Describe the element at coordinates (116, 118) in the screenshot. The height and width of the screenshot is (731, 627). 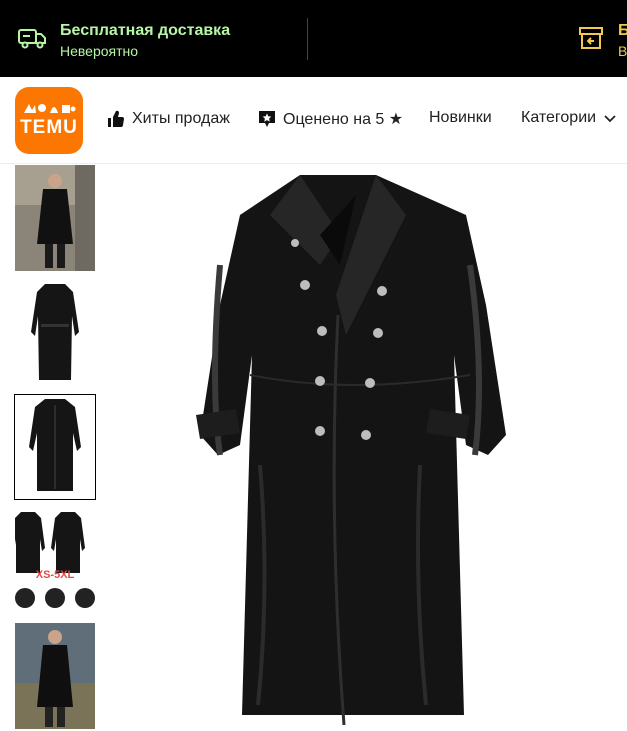
I see `thumbs-up-icon` at that location.